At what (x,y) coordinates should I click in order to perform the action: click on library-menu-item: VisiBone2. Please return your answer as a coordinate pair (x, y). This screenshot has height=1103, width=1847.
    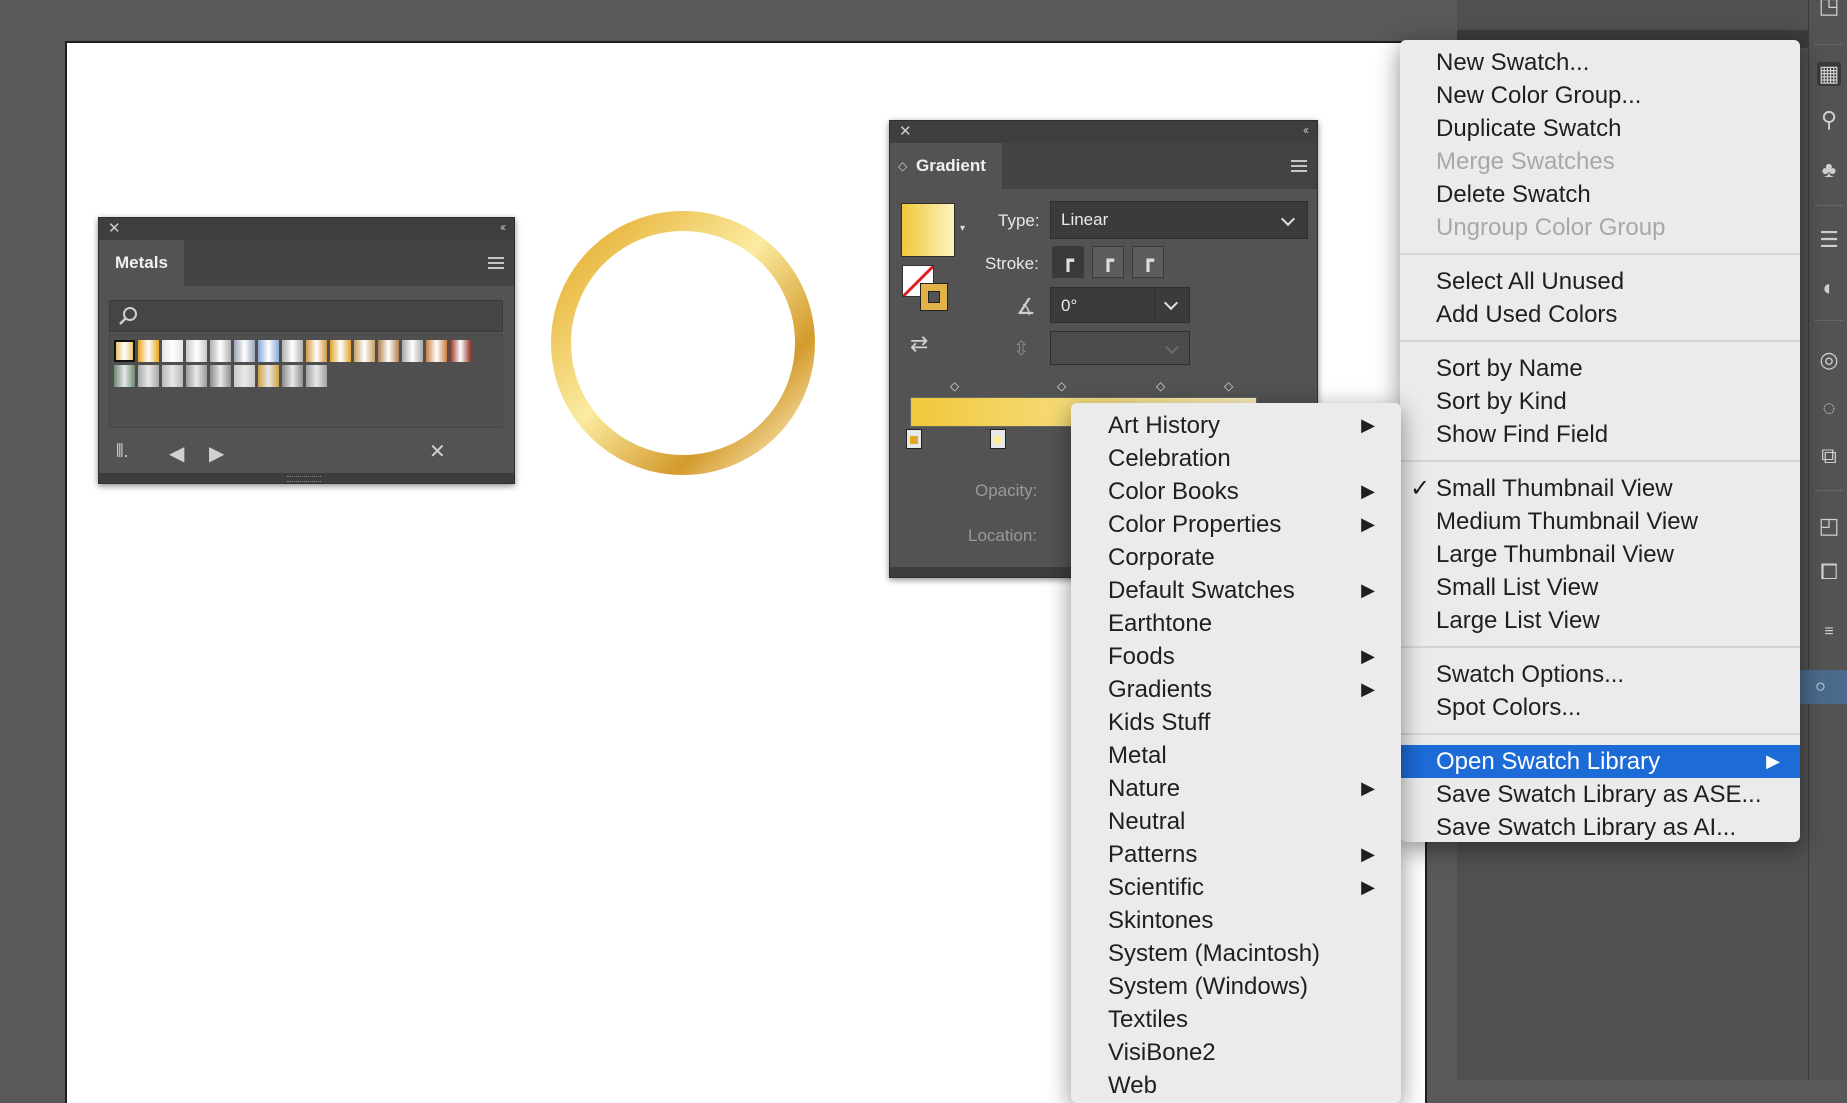
    Looking at the image, I should click on (1236, 1052).